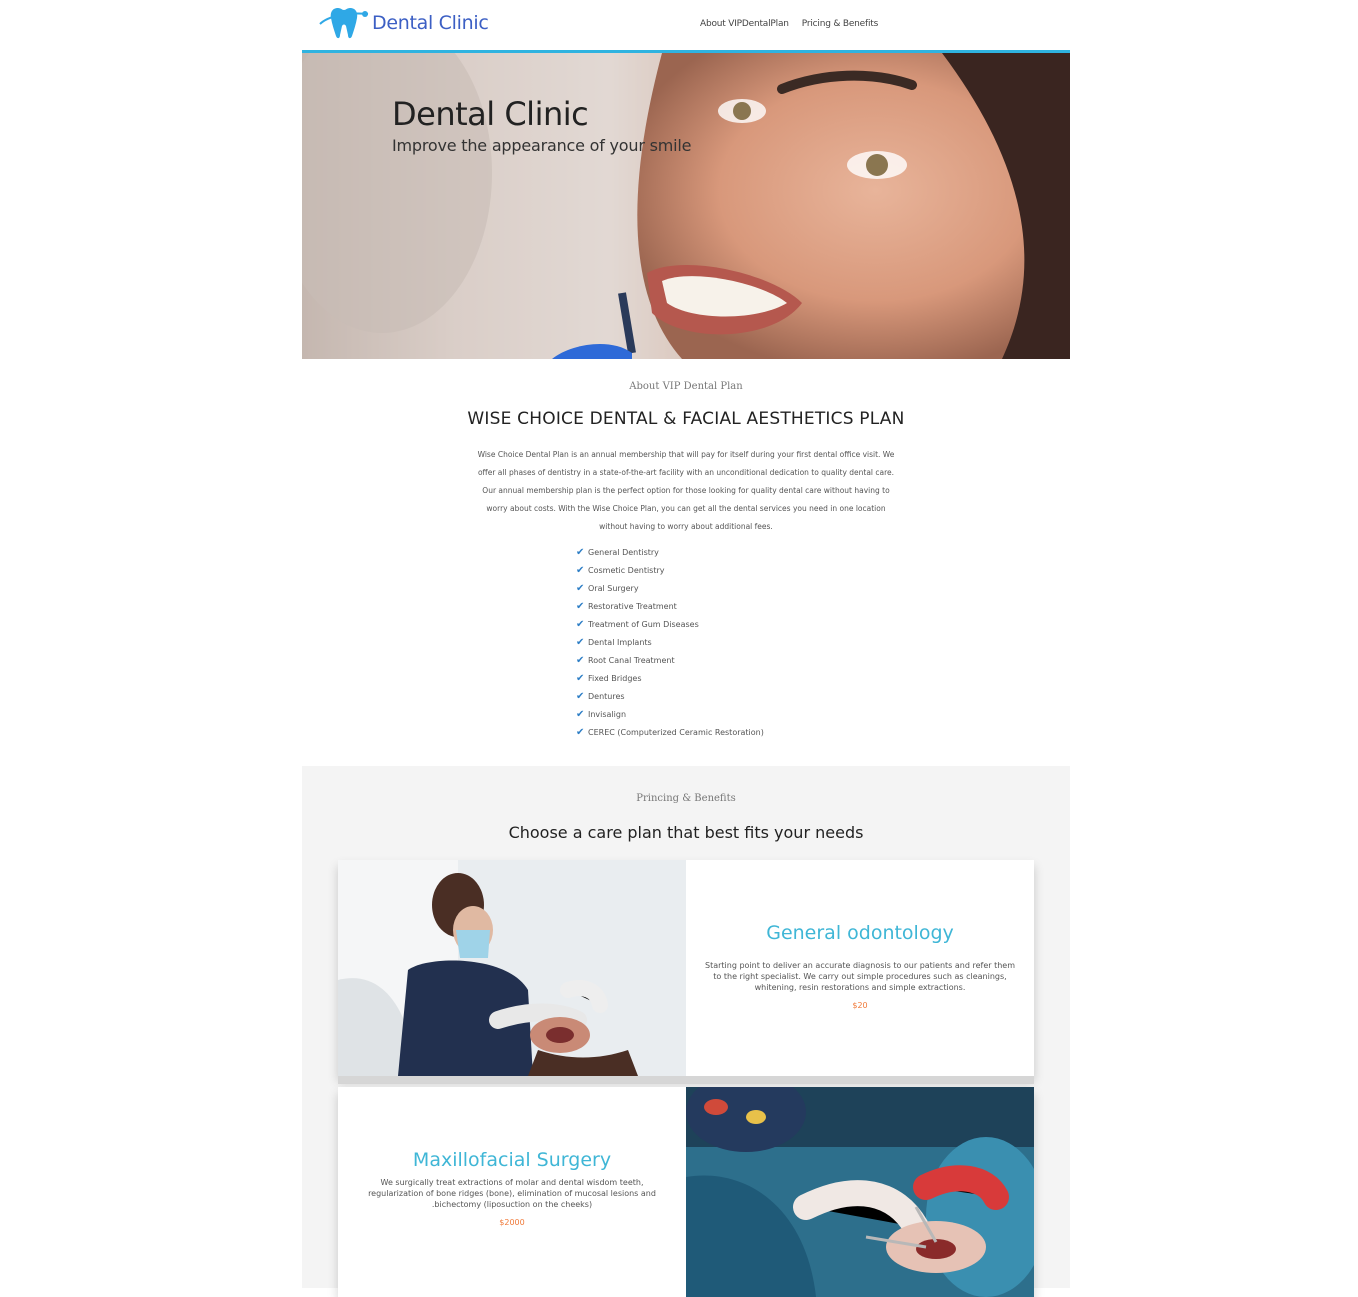 The image size is (1358, 1297). What do you see at coordinates (620, 570) in the screenshot?
I see `feature-item: ✔ Cosmetic Dentistry` at bounding box center [620, 570].